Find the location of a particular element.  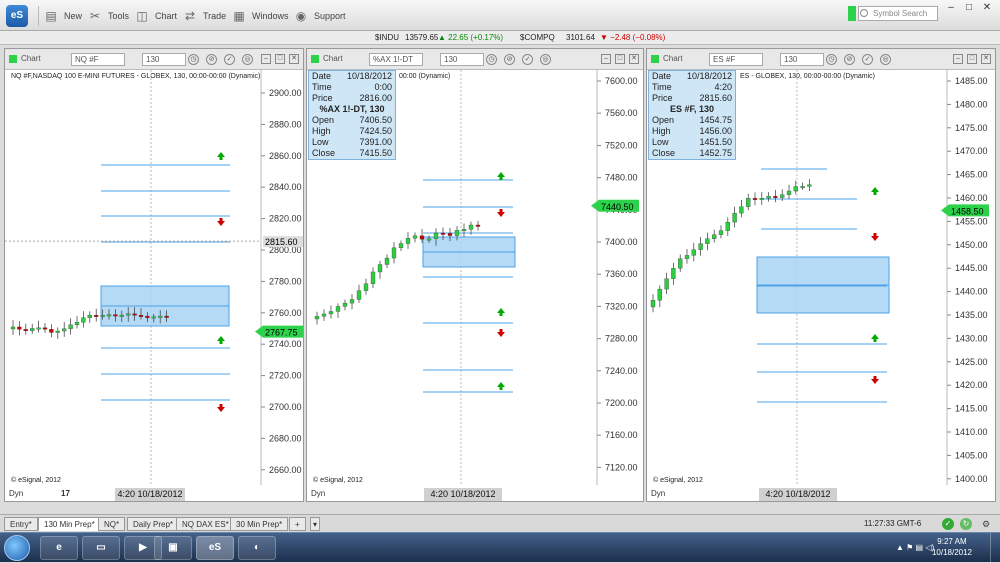

tab-130-min-prep: 130 Min Prep* is located at coordinates (69, 524).